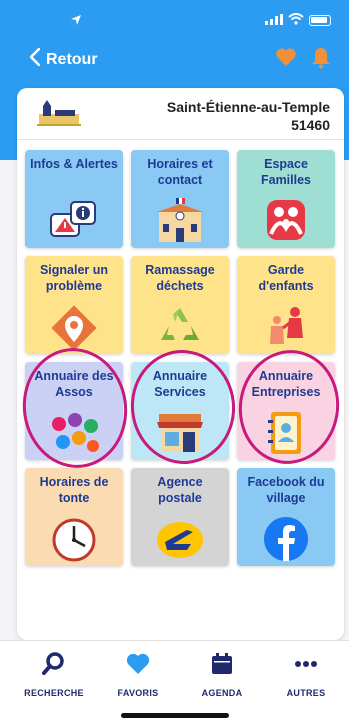 This screenshot has height=726, width=349. I want to click on more-icon, so click(306, 664).